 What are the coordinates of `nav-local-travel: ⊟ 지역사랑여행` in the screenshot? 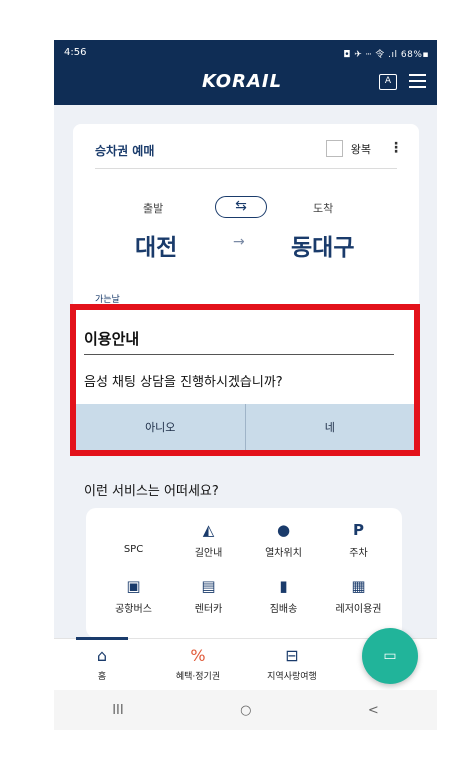 It's located at (292, 663).